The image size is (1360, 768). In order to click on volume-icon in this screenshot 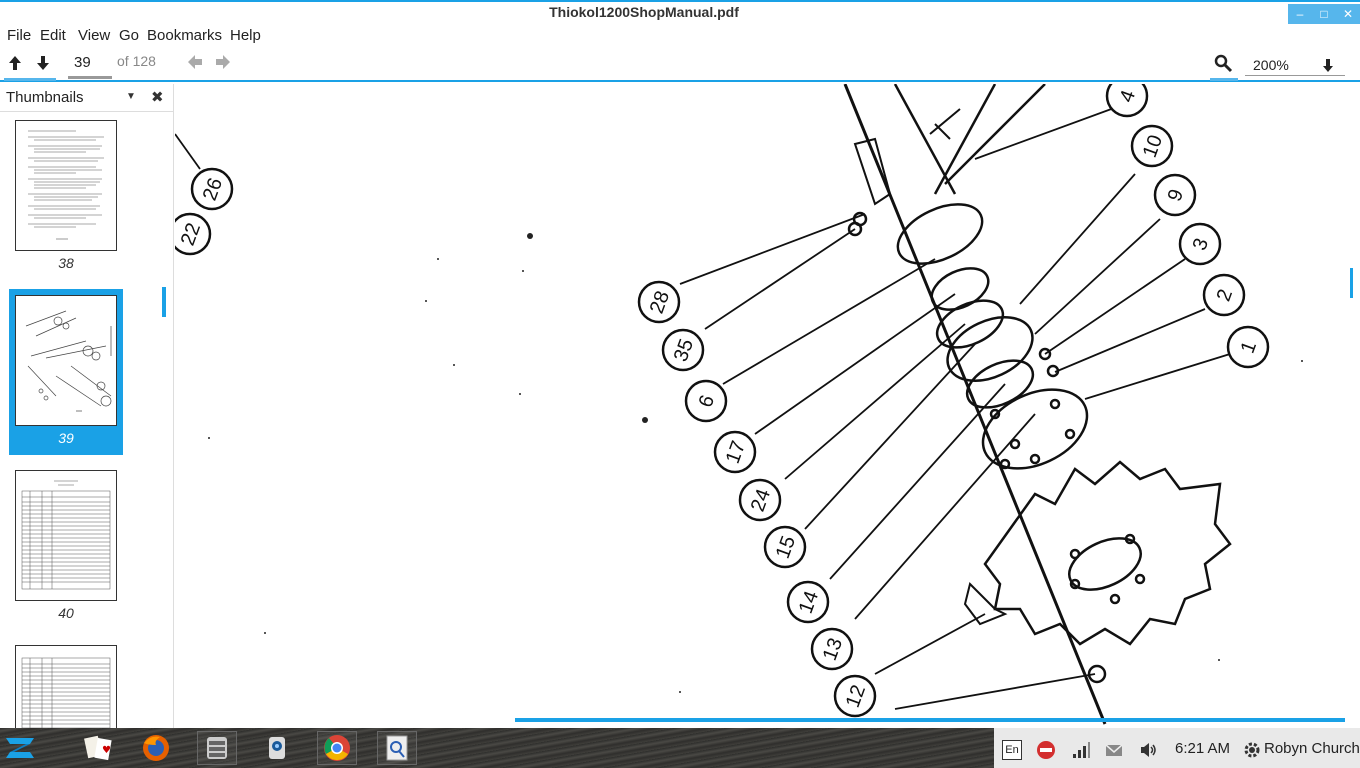, I will do `click(1148, 750)`.